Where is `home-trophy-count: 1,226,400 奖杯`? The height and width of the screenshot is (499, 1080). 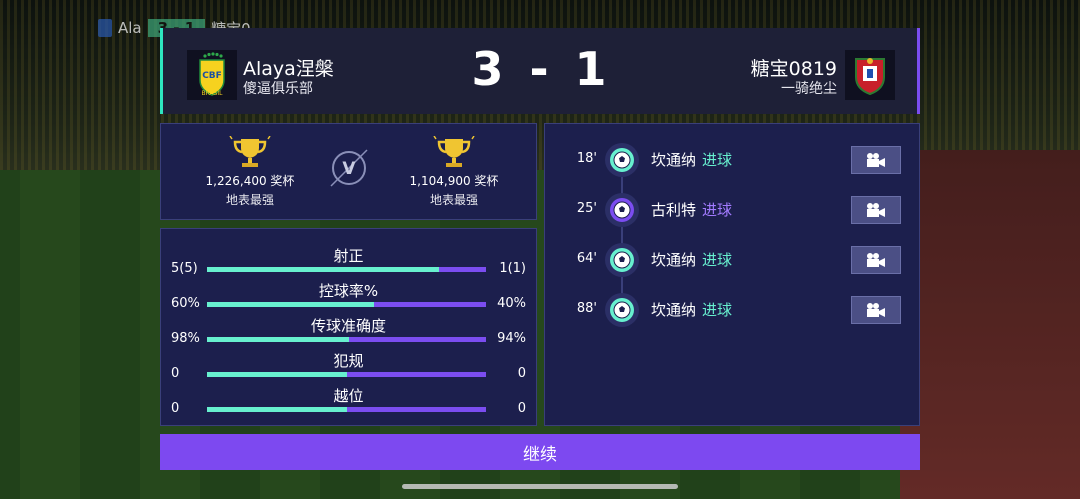 home-trophy-count: 1,226,400 奖杯 is located at coordinates (250, 181).